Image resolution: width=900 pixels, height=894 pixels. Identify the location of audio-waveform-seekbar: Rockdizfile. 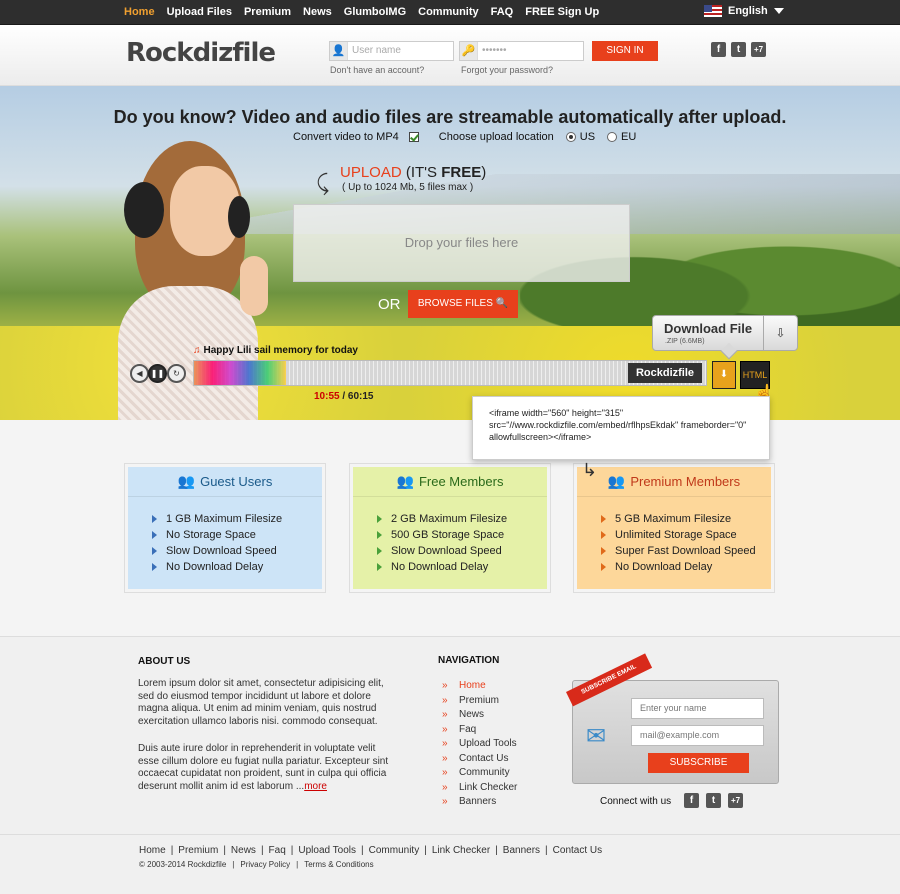
(450, 373).